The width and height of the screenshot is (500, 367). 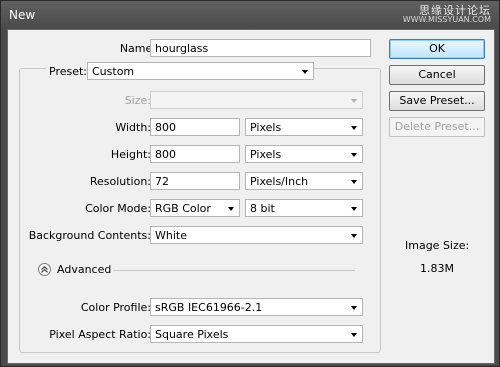 What do you see at coordinates (137, 100) in the screenshot?
I see `size-label: Size:` at bounding box center [137, 100].